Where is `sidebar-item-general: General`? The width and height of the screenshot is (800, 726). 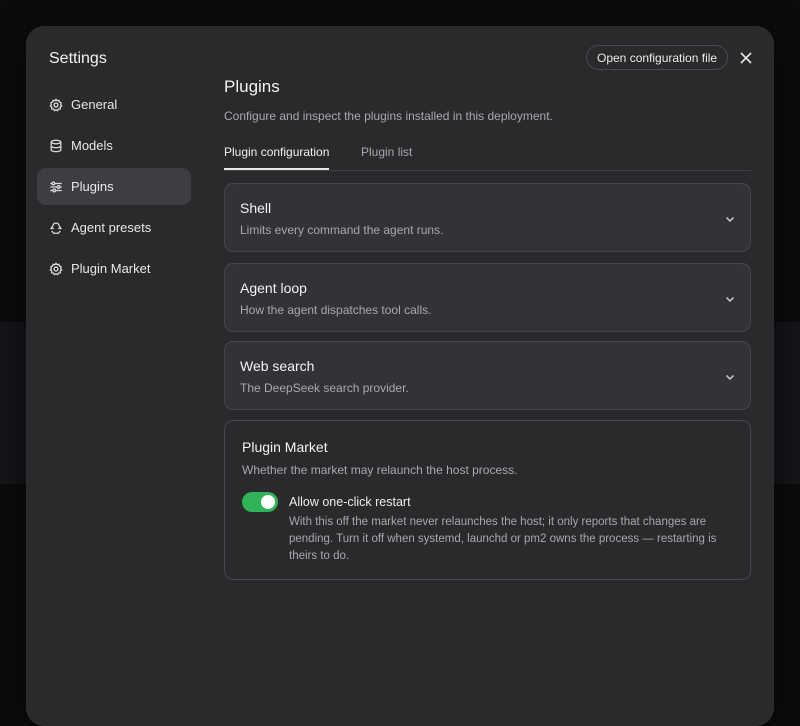
sidebar-item-general: General is located at coordinates (114, 104).